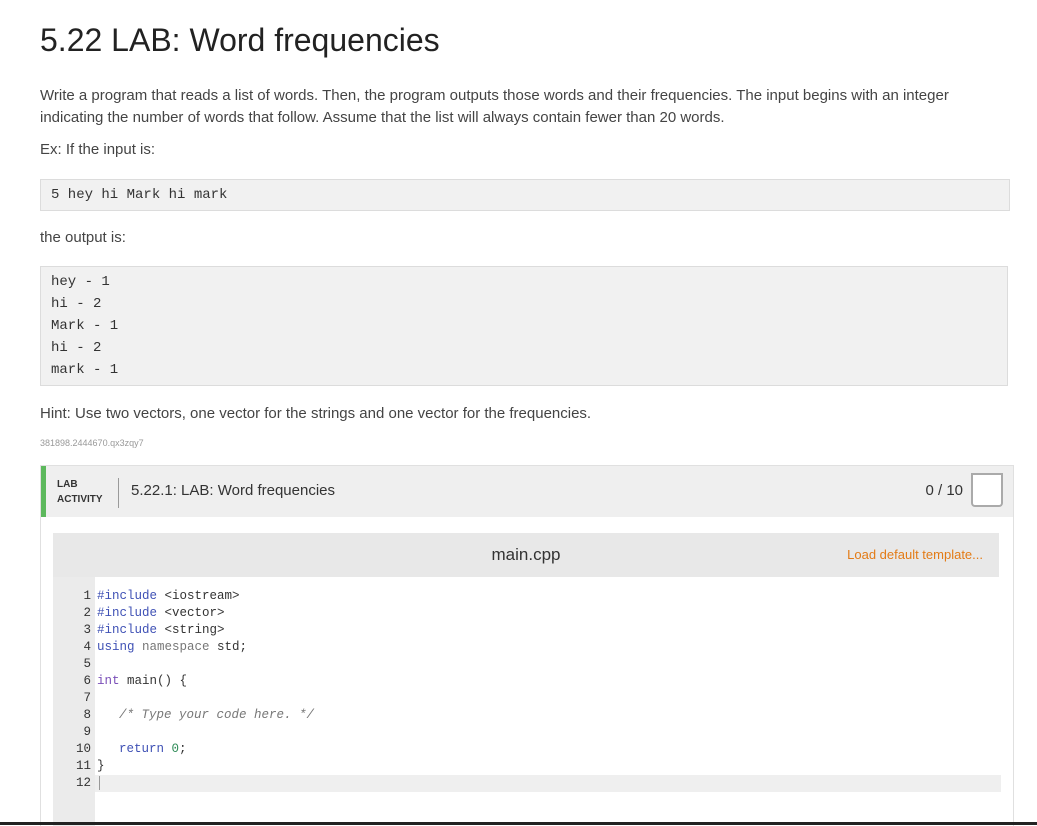 The image size is (1037, 826). Describe the element at coordinates (172, 647) in the screenshot. I see `code-line-4: using namespace std;` at that location.